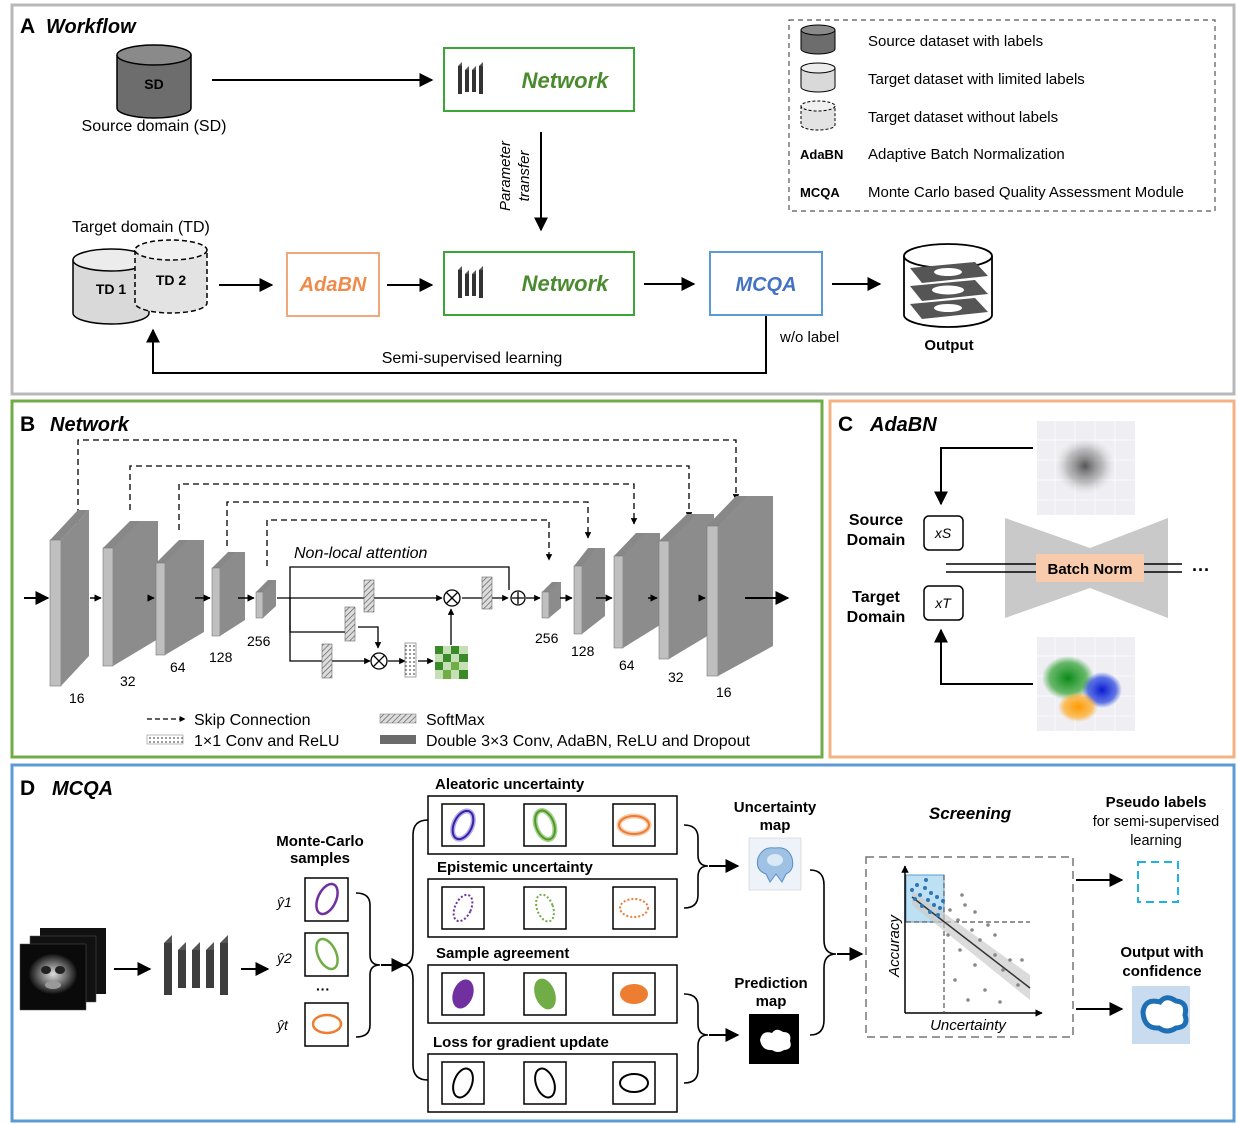 The image size is (1238, 1125). I want to click on legend-limited-cylinder, so click(818, 77).